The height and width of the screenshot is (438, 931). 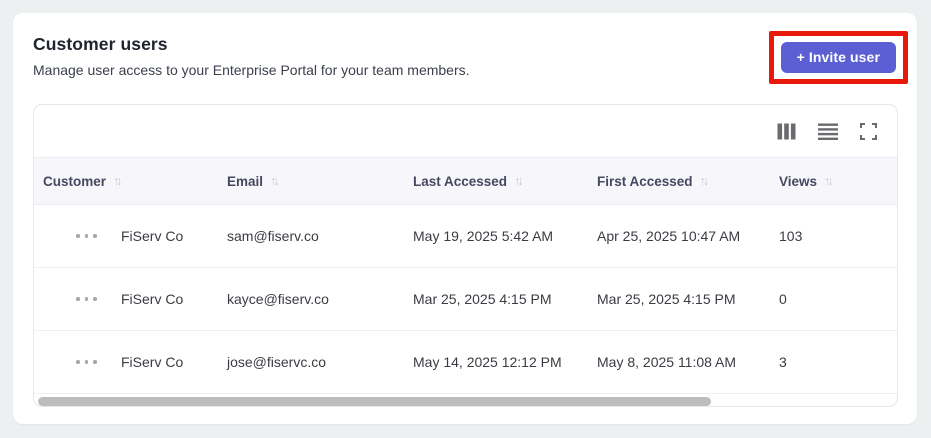 I want to click on rows-icon, so click(x=828, y=131).